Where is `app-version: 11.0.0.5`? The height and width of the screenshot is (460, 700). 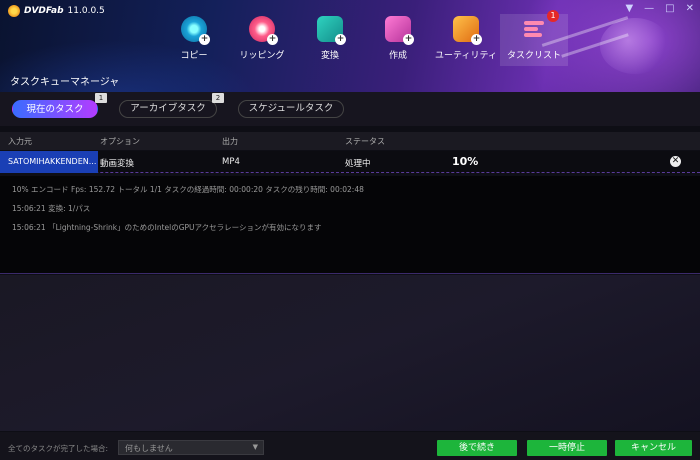
app-version: 11.0.0.5 is located at coordinates (86, 11).